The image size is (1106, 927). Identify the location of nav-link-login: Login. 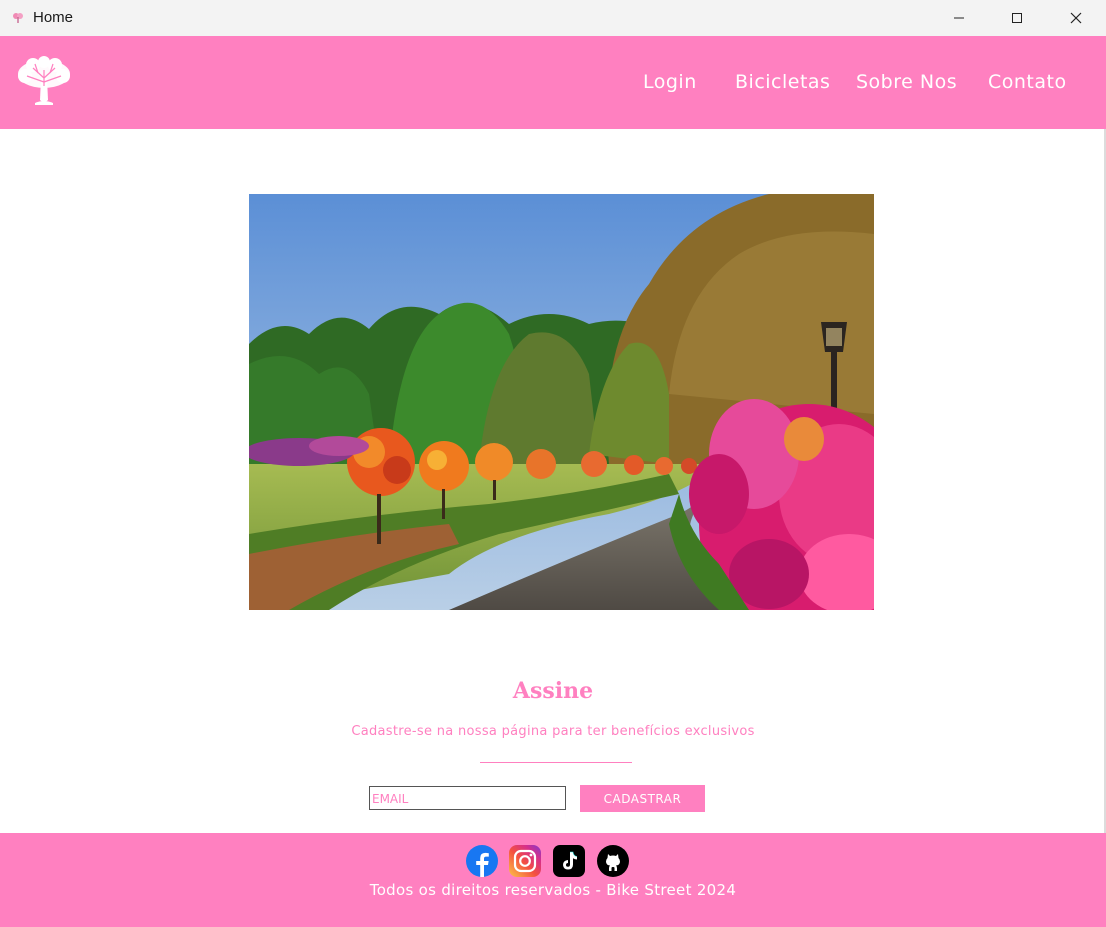
(670, 82).